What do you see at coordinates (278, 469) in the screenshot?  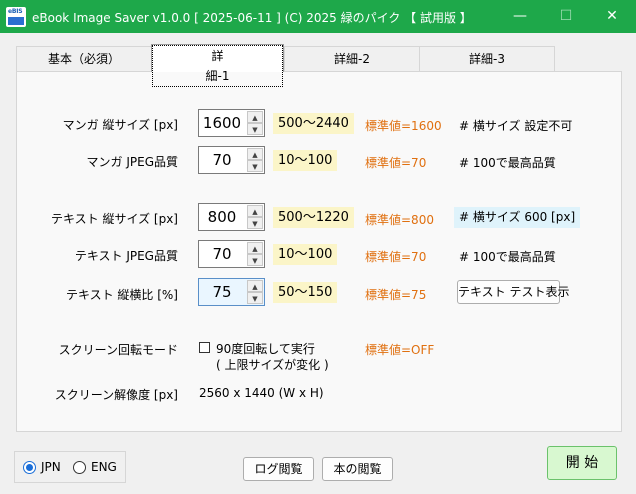 I see `log-view-button: ログ閲覧` at bounding box center [278, 469].